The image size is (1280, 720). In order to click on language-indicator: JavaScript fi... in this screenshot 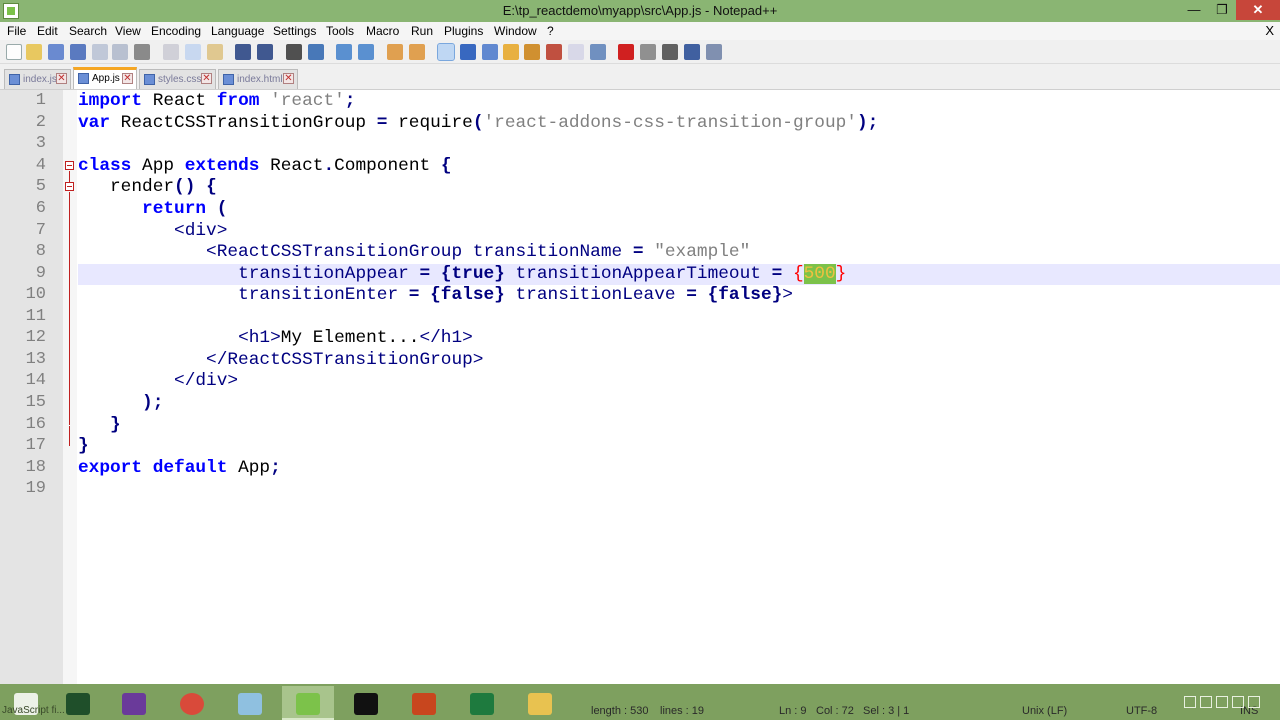, I will do `click(33, 710)`.